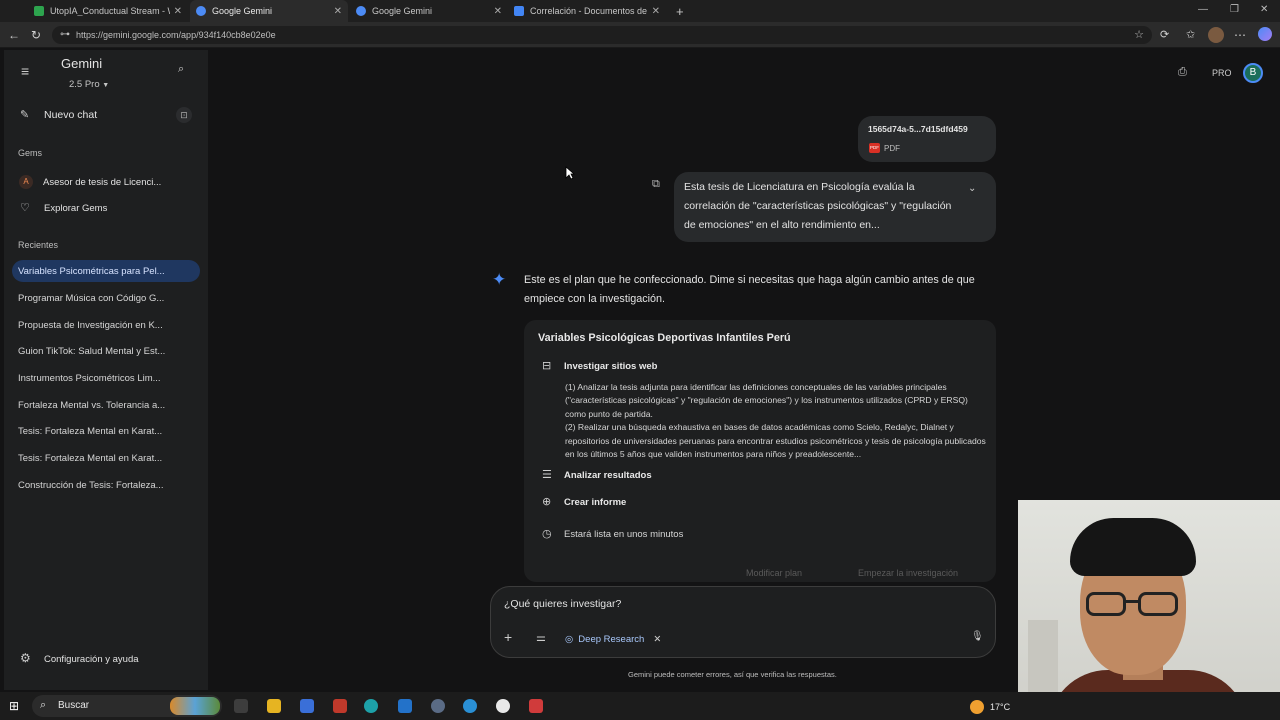  Describe the element at coordinates (608, 475) in the screenshot. I see `plan-step-analyze: Analizar resultados` at that location.